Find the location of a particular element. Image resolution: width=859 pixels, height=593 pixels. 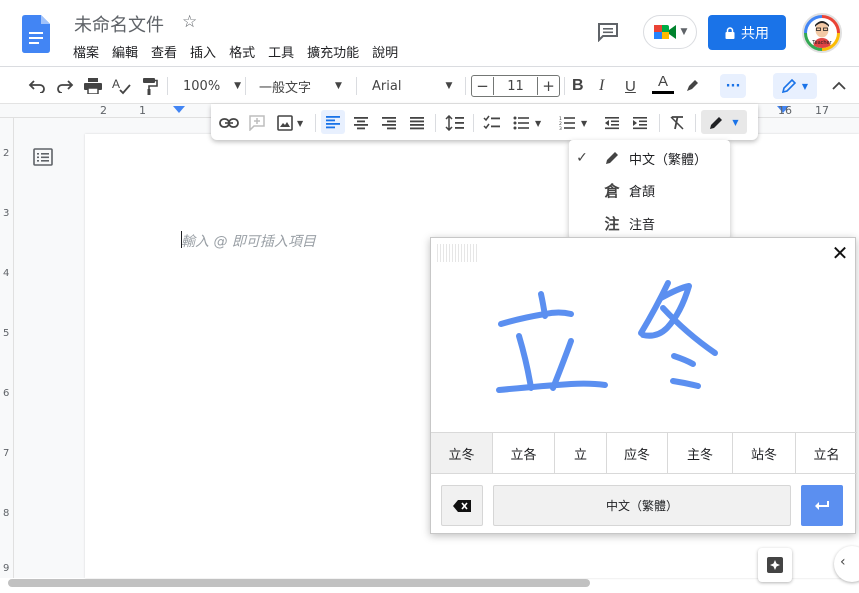

zhuyin-icon: 注 is located at coordinates (612, 223).